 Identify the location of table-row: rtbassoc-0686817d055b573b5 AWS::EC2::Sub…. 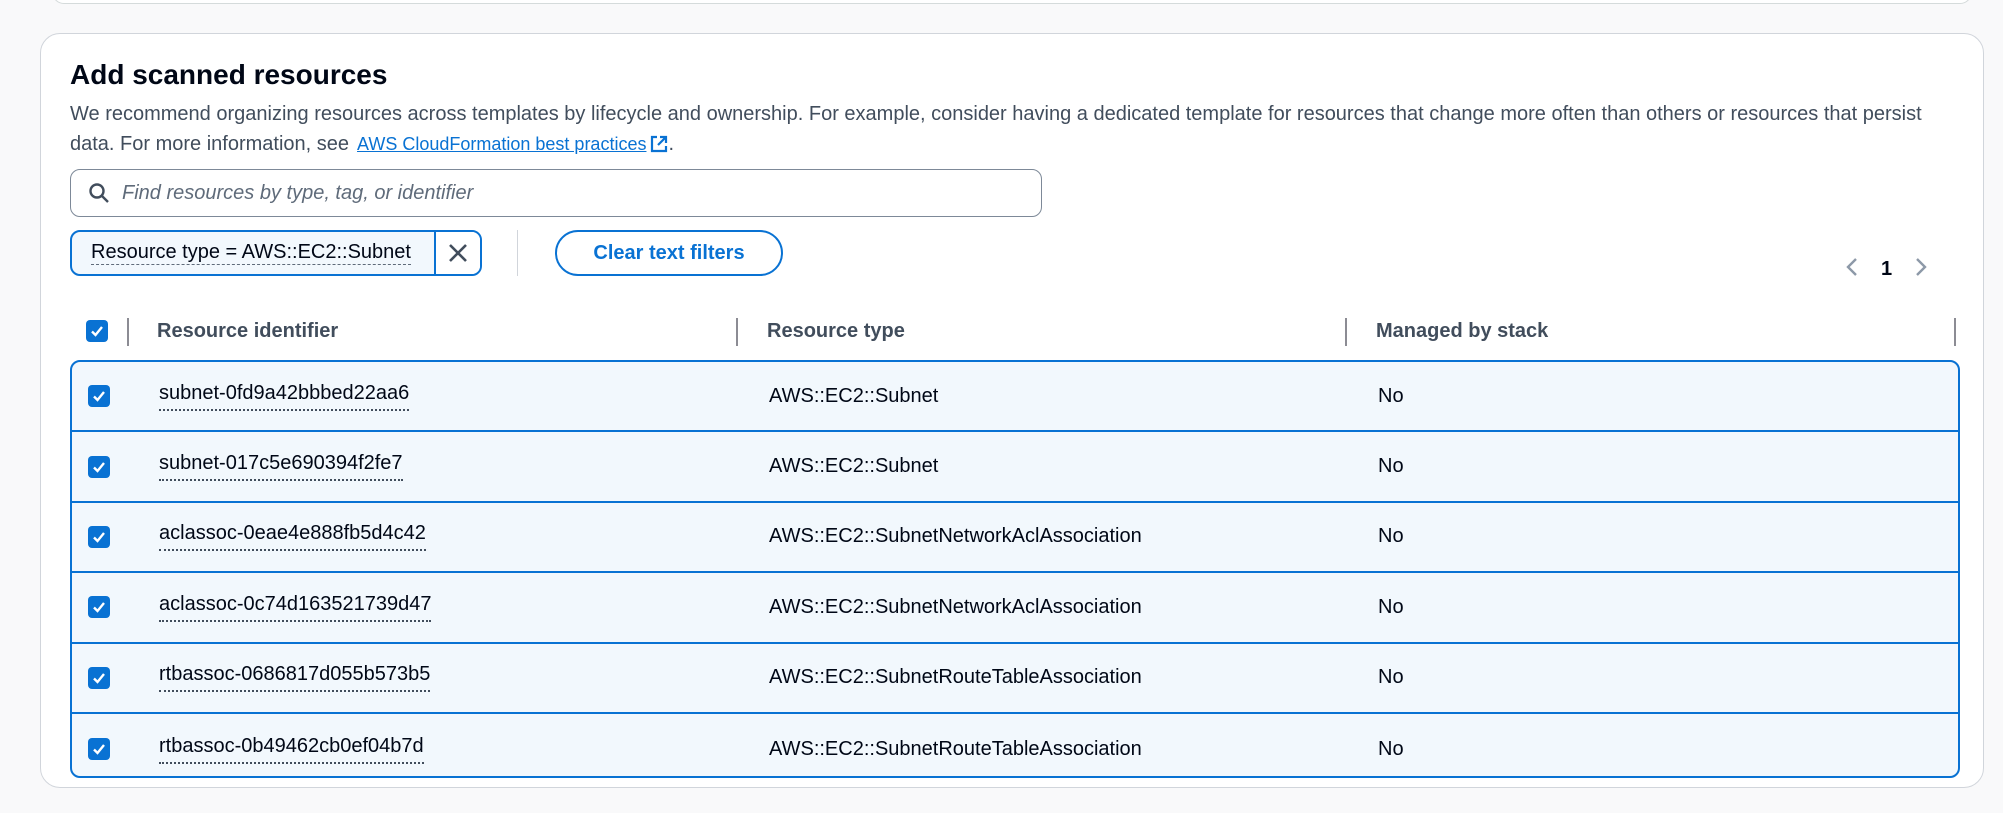
(1015, 679).